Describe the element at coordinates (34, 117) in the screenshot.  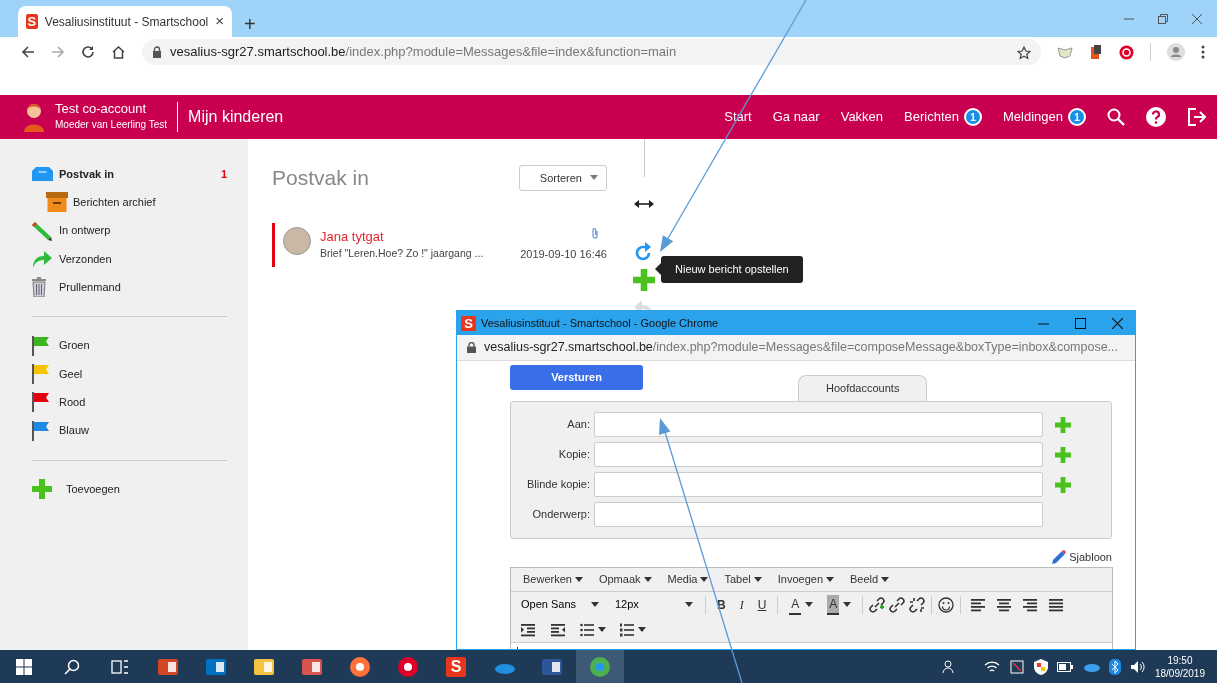
I see `user-avatar-icon` at that location.